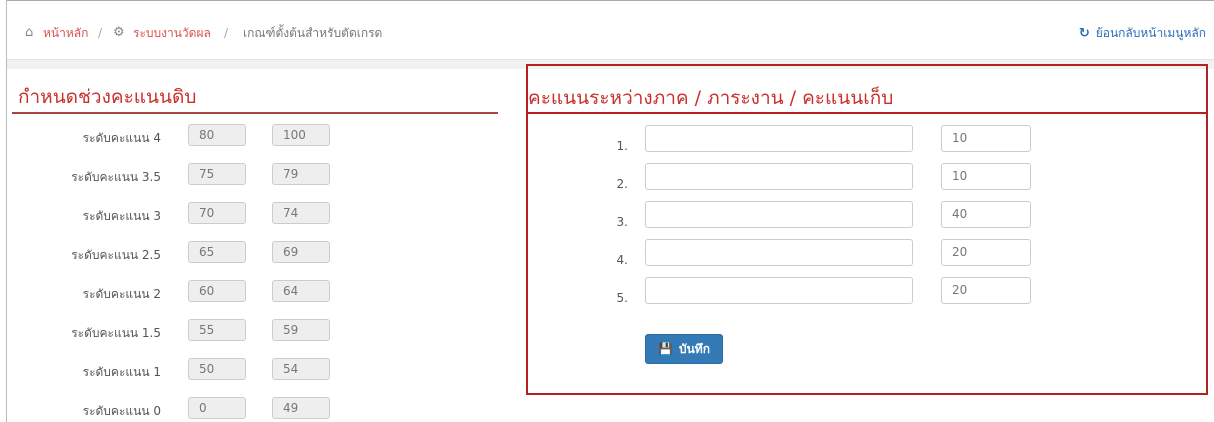 The width and height of the screenshot is (1214, 422). I want to click on grade-min-input: 55, so click(217, 330).